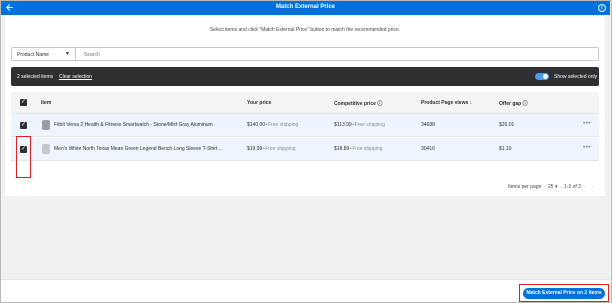 Image resolution: width=612 pixels, height=303 pixels. I want to click on selected-count: 2 selected items, so click(35, 77).